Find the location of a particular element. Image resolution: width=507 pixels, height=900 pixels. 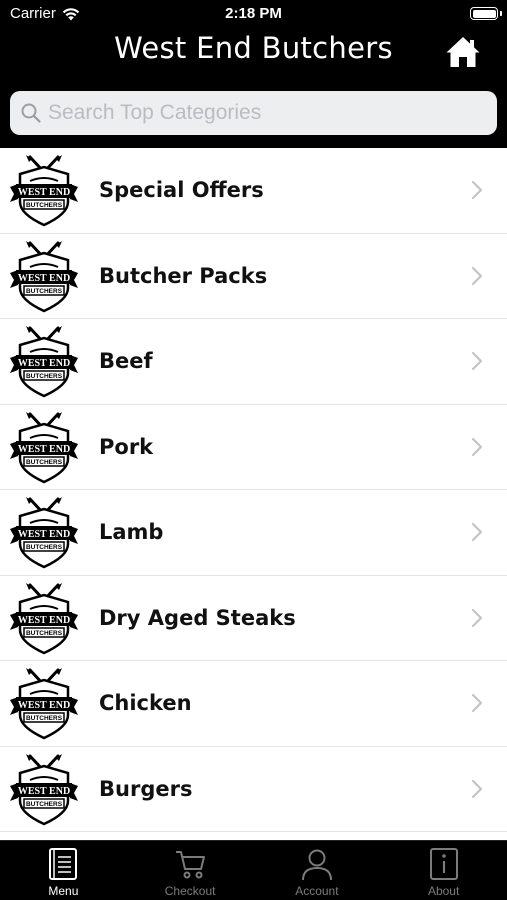

tab-label: Menu is located at coordinates (63, 891).